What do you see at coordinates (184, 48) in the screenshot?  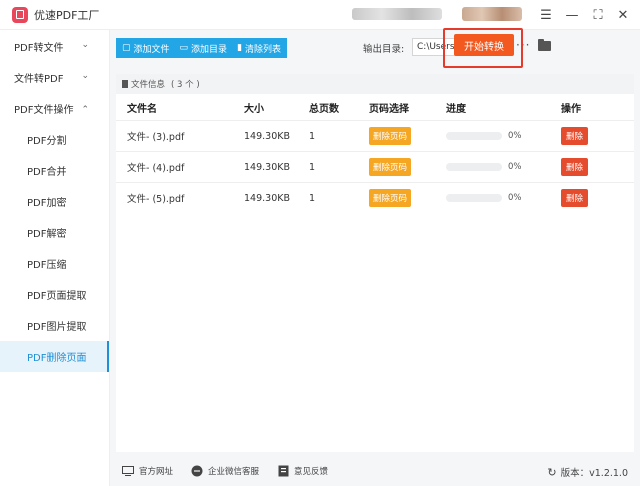 I see `folder-add-icon: ▭` at bounding box center [184, 48].